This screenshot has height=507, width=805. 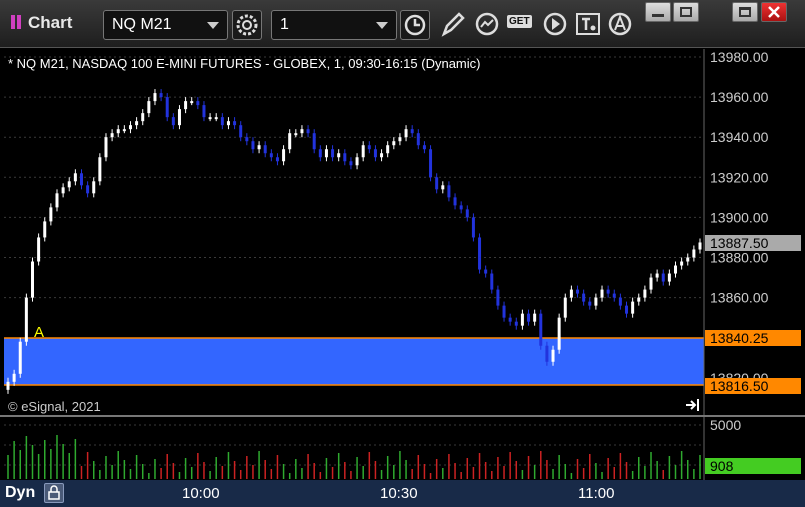 I want to click on interval-value: 1, so click(x=284, y=24).